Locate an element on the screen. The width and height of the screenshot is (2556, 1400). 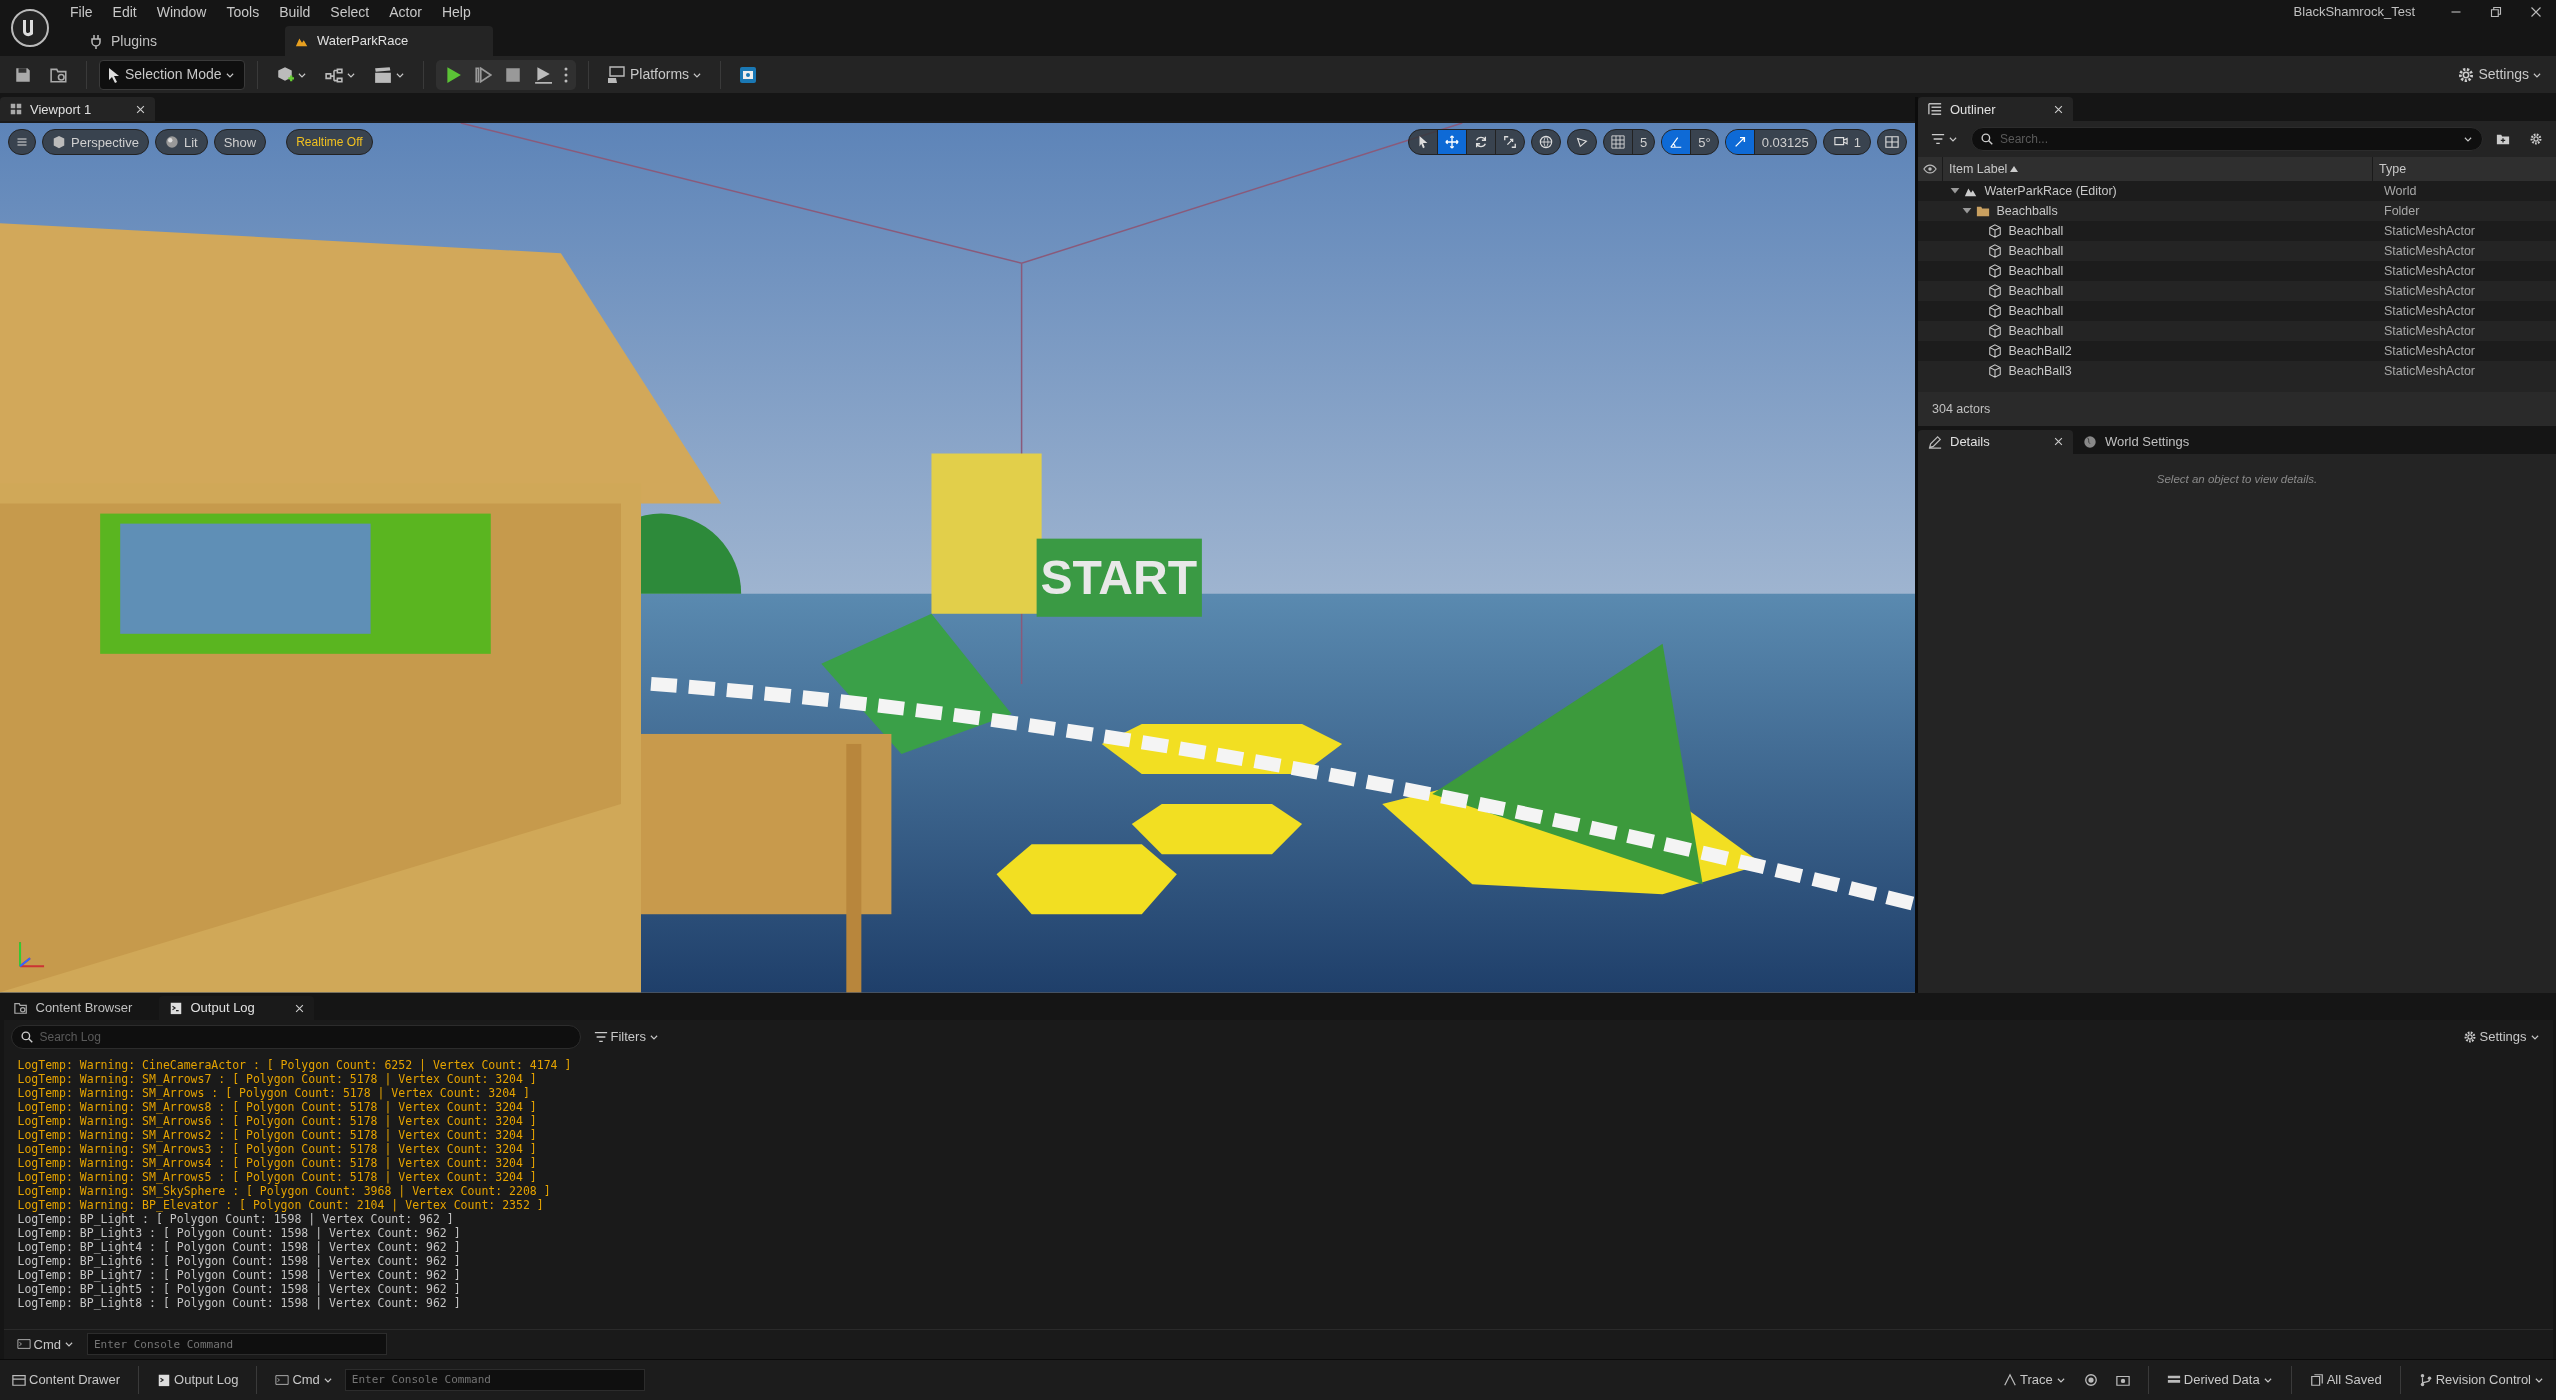
angle-snap-button is located at coordinates (1677, 142).